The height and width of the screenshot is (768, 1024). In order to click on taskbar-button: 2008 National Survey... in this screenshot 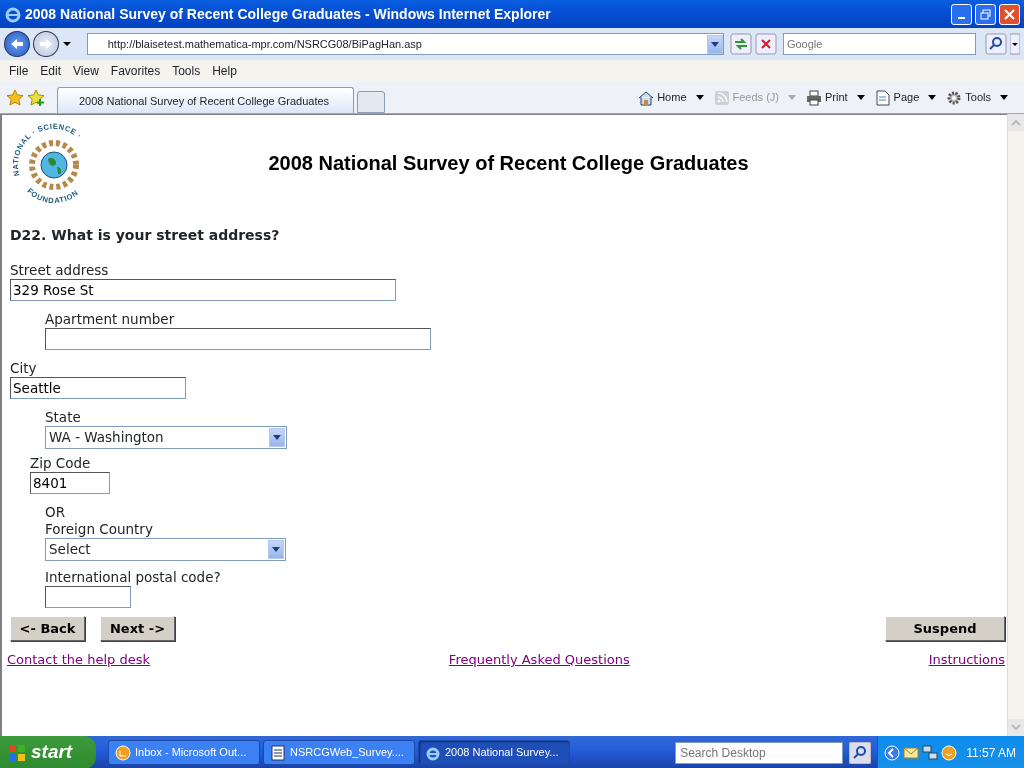, I will do `click(494, 752)`.